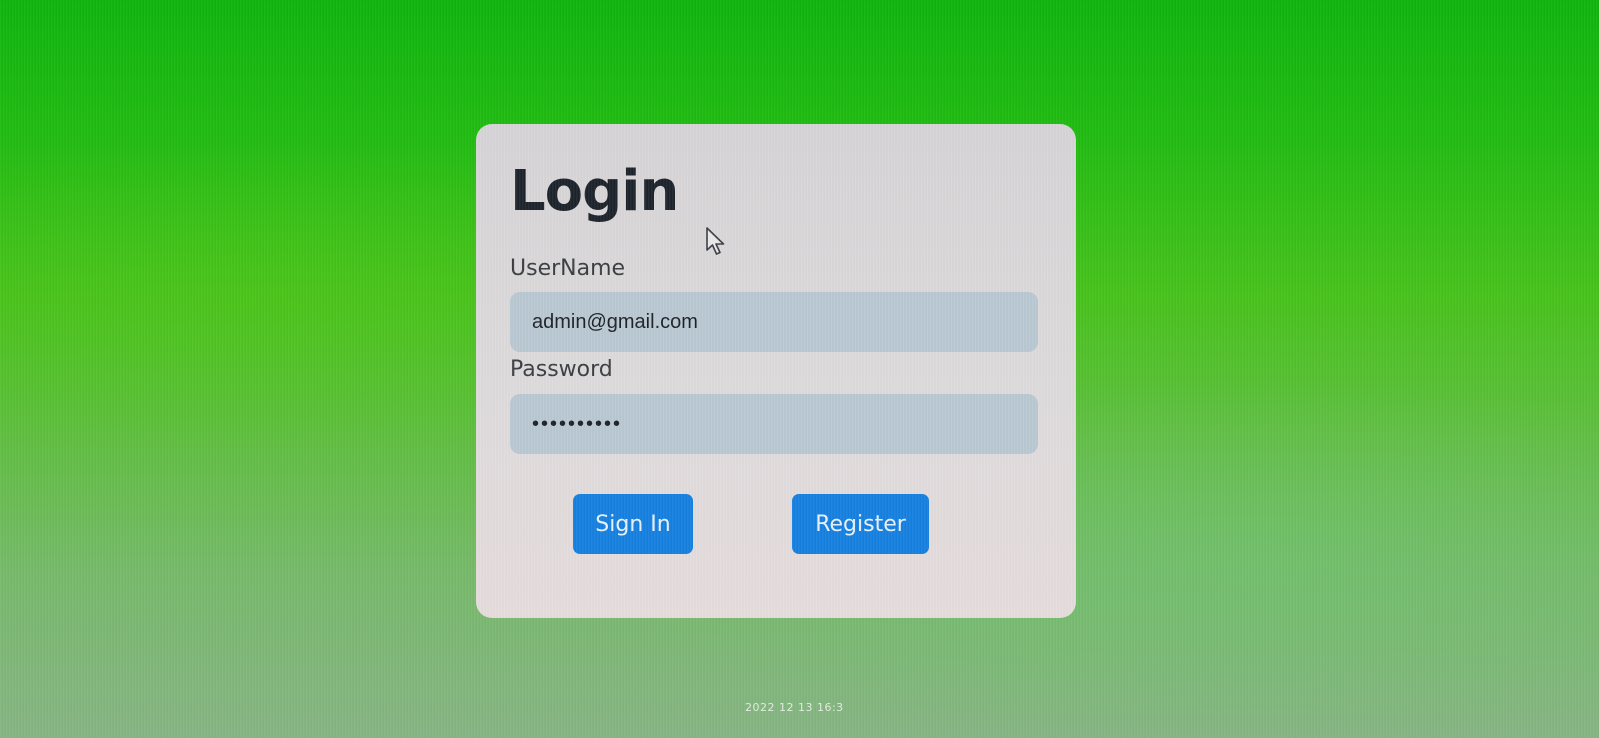 This screenshot has height=738, width=1599. I want to click on photo-timestamp: 2022 12 13 16:3, so click(794, 707).